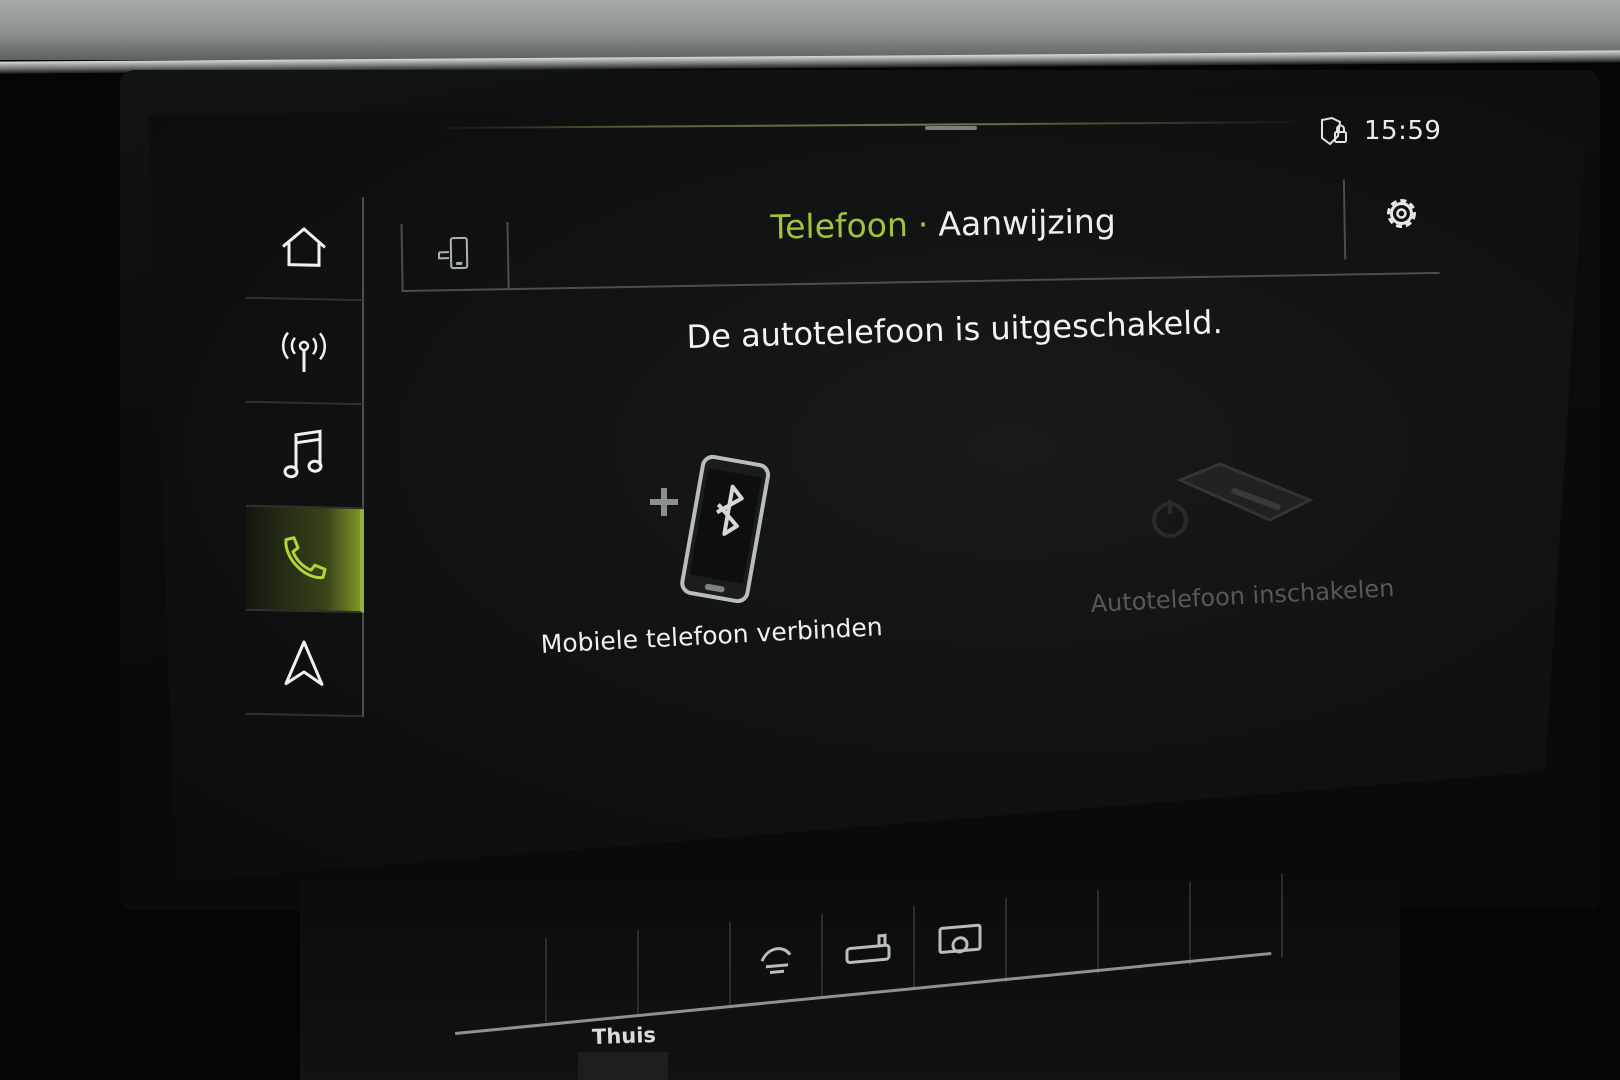  What do you see at coordinates (1344, 219) in the screenshot?
I see `header-separator` at bounding box center [1344, 219].